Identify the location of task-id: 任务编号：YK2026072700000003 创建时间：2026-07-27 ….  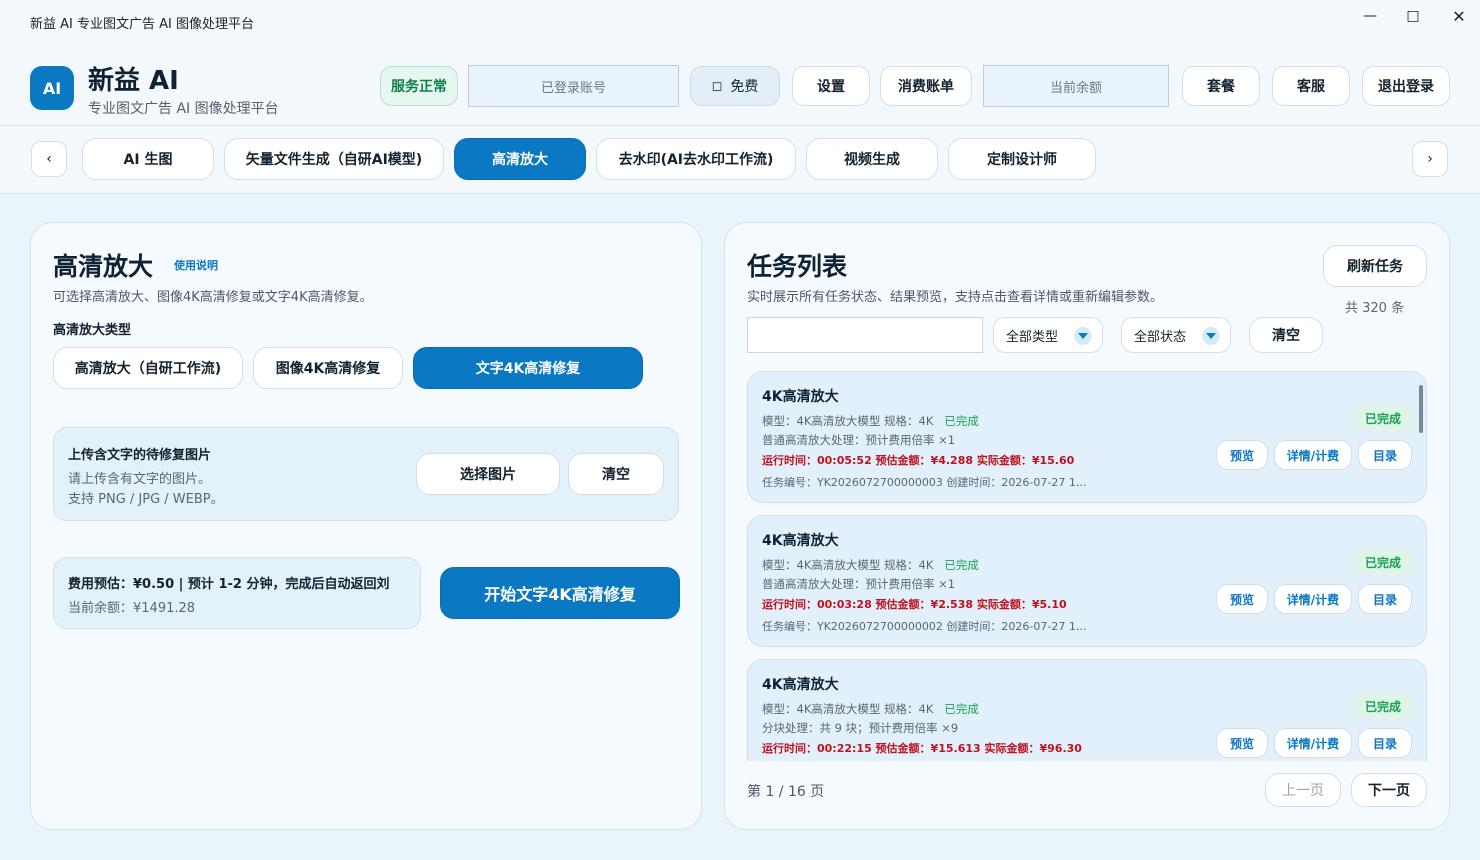
(924, 482).